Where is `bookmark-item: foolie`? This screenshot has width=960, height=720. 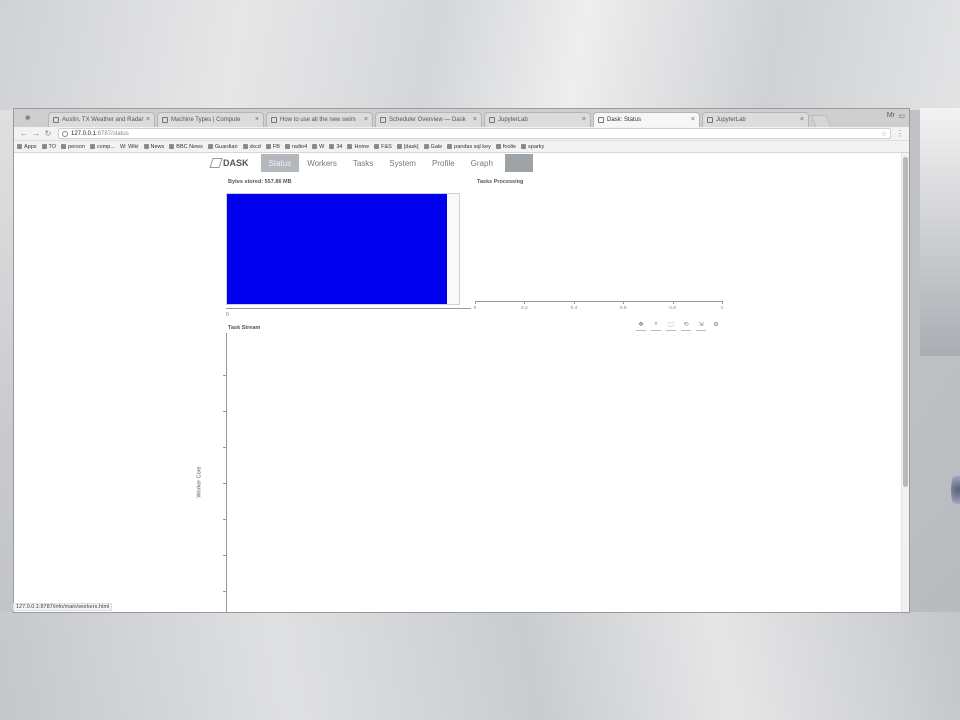 bookmark-item: foolie is located at coordinates (506, 146).